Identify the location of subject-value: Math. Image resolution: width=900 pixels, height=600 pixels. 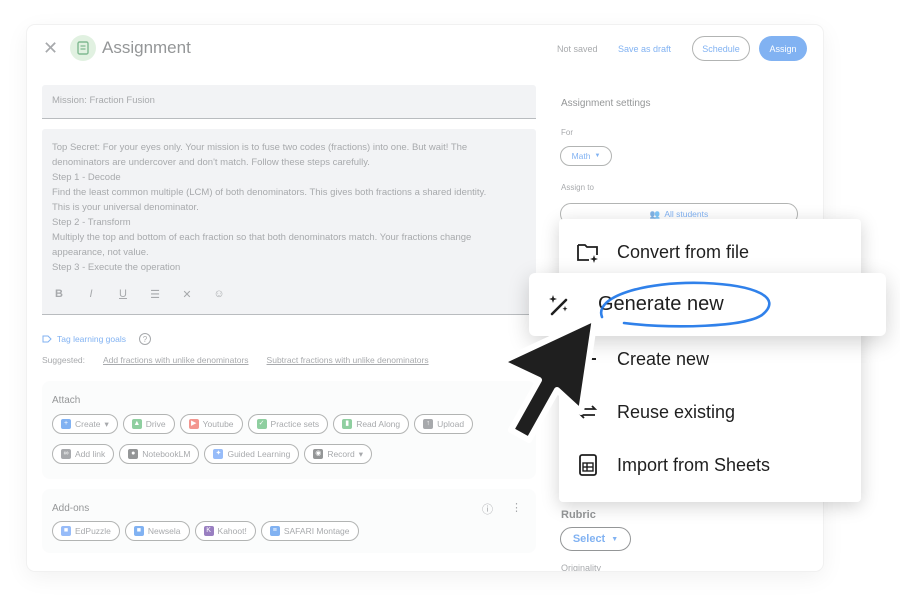
(581, 156).